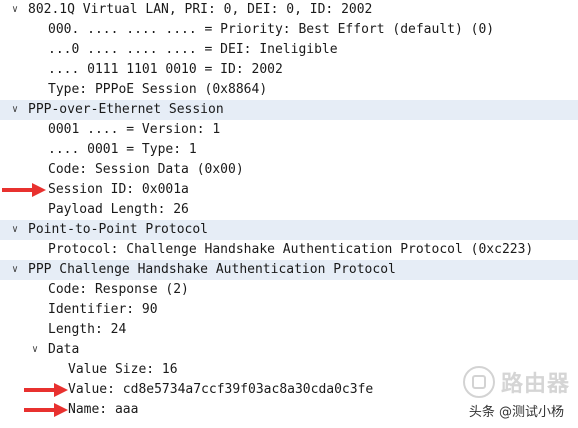 This screenshot has width=578, height=428. What do you see at coordinates (535, 384) in the screenshot?
I see `watermark-brand: 路由器` at bounding box center [535, 384].